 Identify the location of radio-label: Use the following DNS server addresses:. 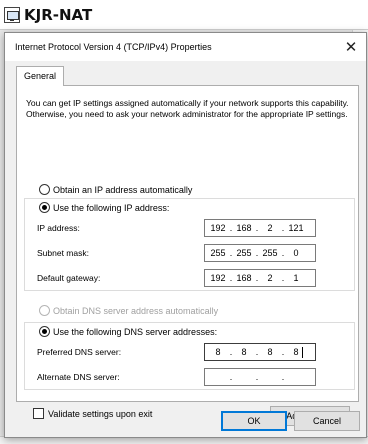
(135, 331).